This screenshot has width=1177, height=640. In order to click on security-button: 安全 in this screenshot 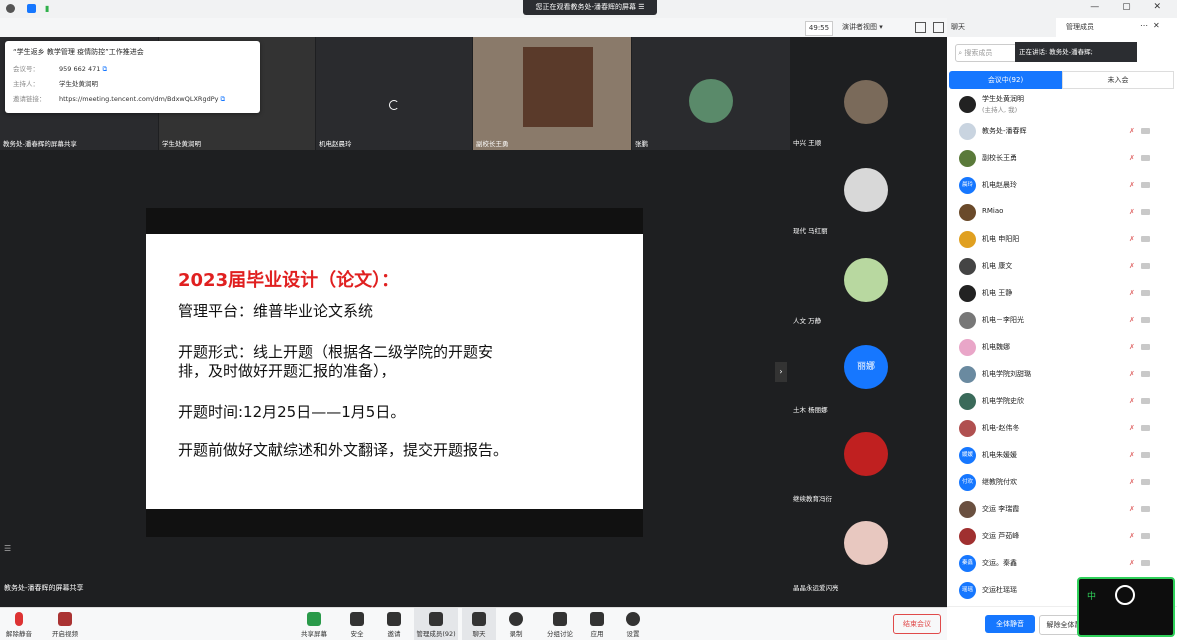, I will do `click(357, 624)`.